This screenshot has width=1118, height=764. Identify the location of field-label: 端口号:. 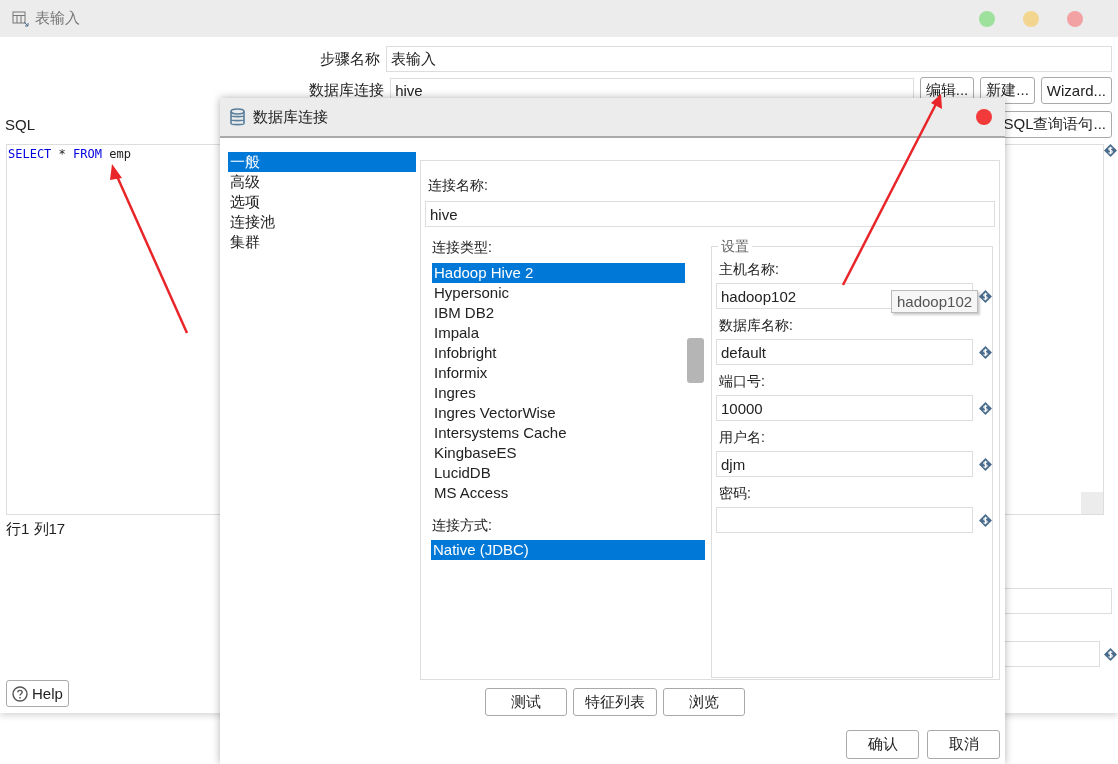
(742, 382).